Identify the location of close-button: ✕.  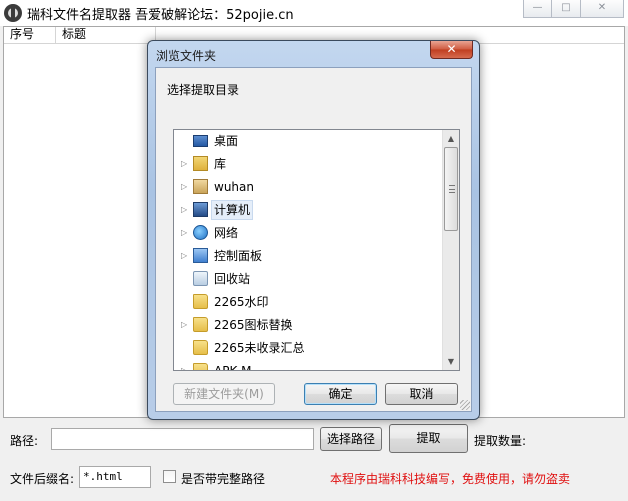
(602, 9).